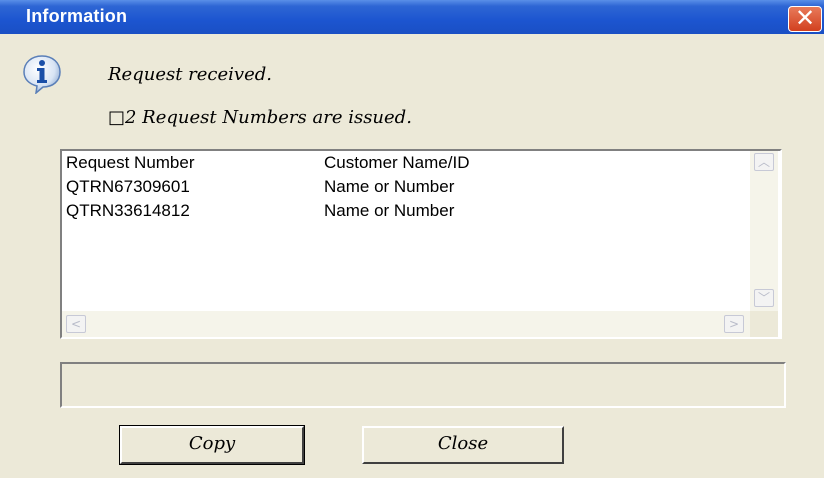  I want to click on close-icon: ✕, so click(805, 18).